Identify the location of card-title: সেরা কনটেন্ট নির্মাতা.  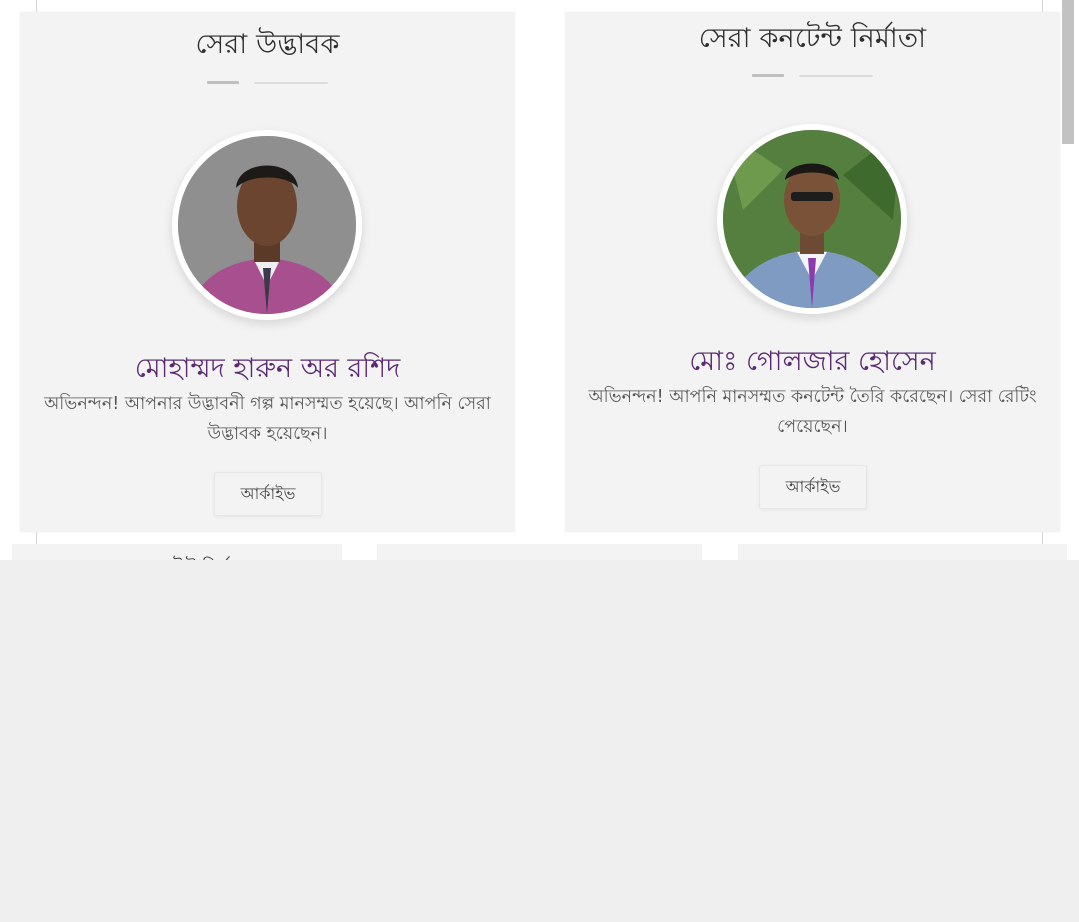
(812, 38).